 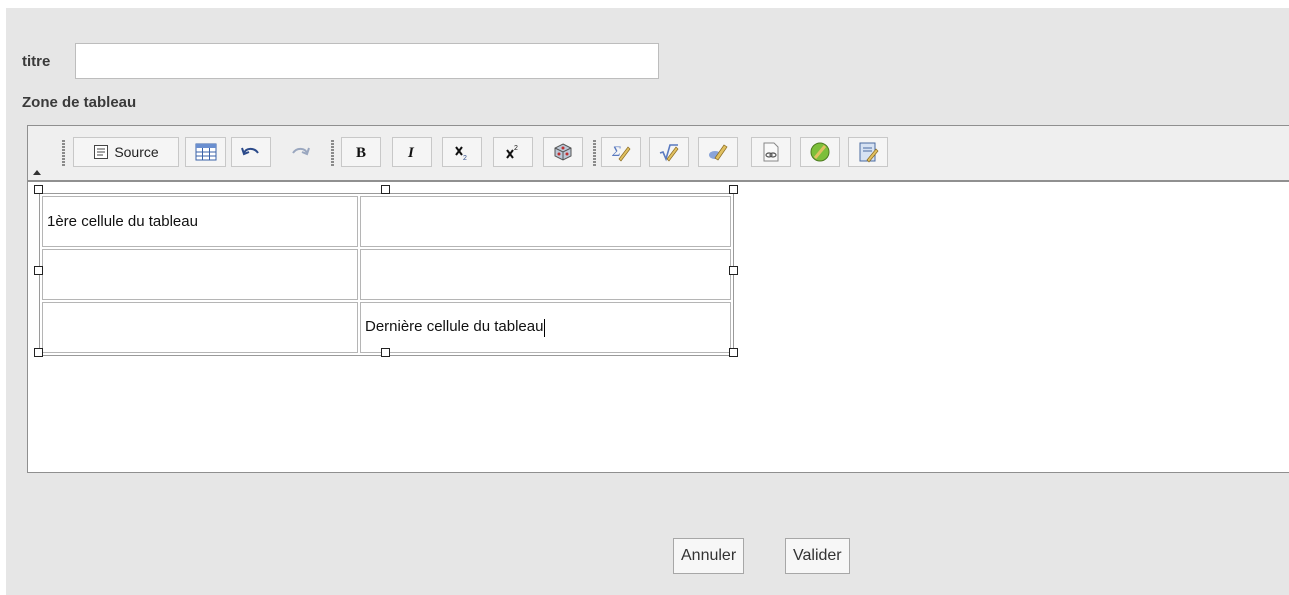 What do you see at coordinates (616, 152) in the screenshot?
I see `svg-text: Σ` at bounding box center [616, 152].